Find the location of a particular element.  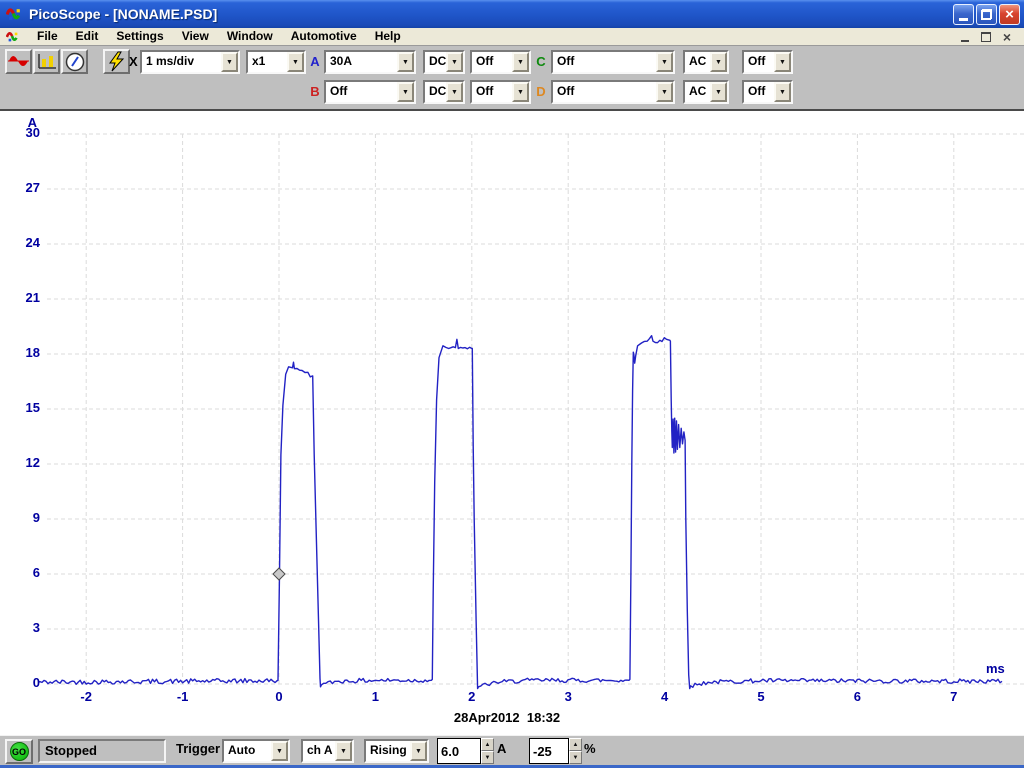

scope-view-icon is located at coordinates (18, 61).